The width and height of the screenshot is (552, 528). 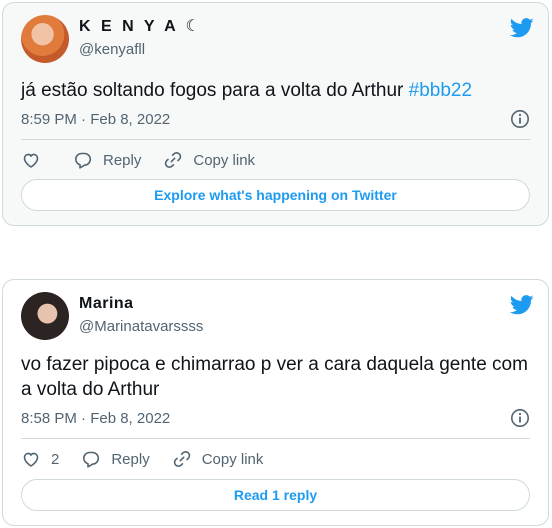 What do you see at coordinates (275, 195) in the screenshot?
I see `explore-twitter-button: Explore what's happening on Twitter` at bounding box center [275, 195].